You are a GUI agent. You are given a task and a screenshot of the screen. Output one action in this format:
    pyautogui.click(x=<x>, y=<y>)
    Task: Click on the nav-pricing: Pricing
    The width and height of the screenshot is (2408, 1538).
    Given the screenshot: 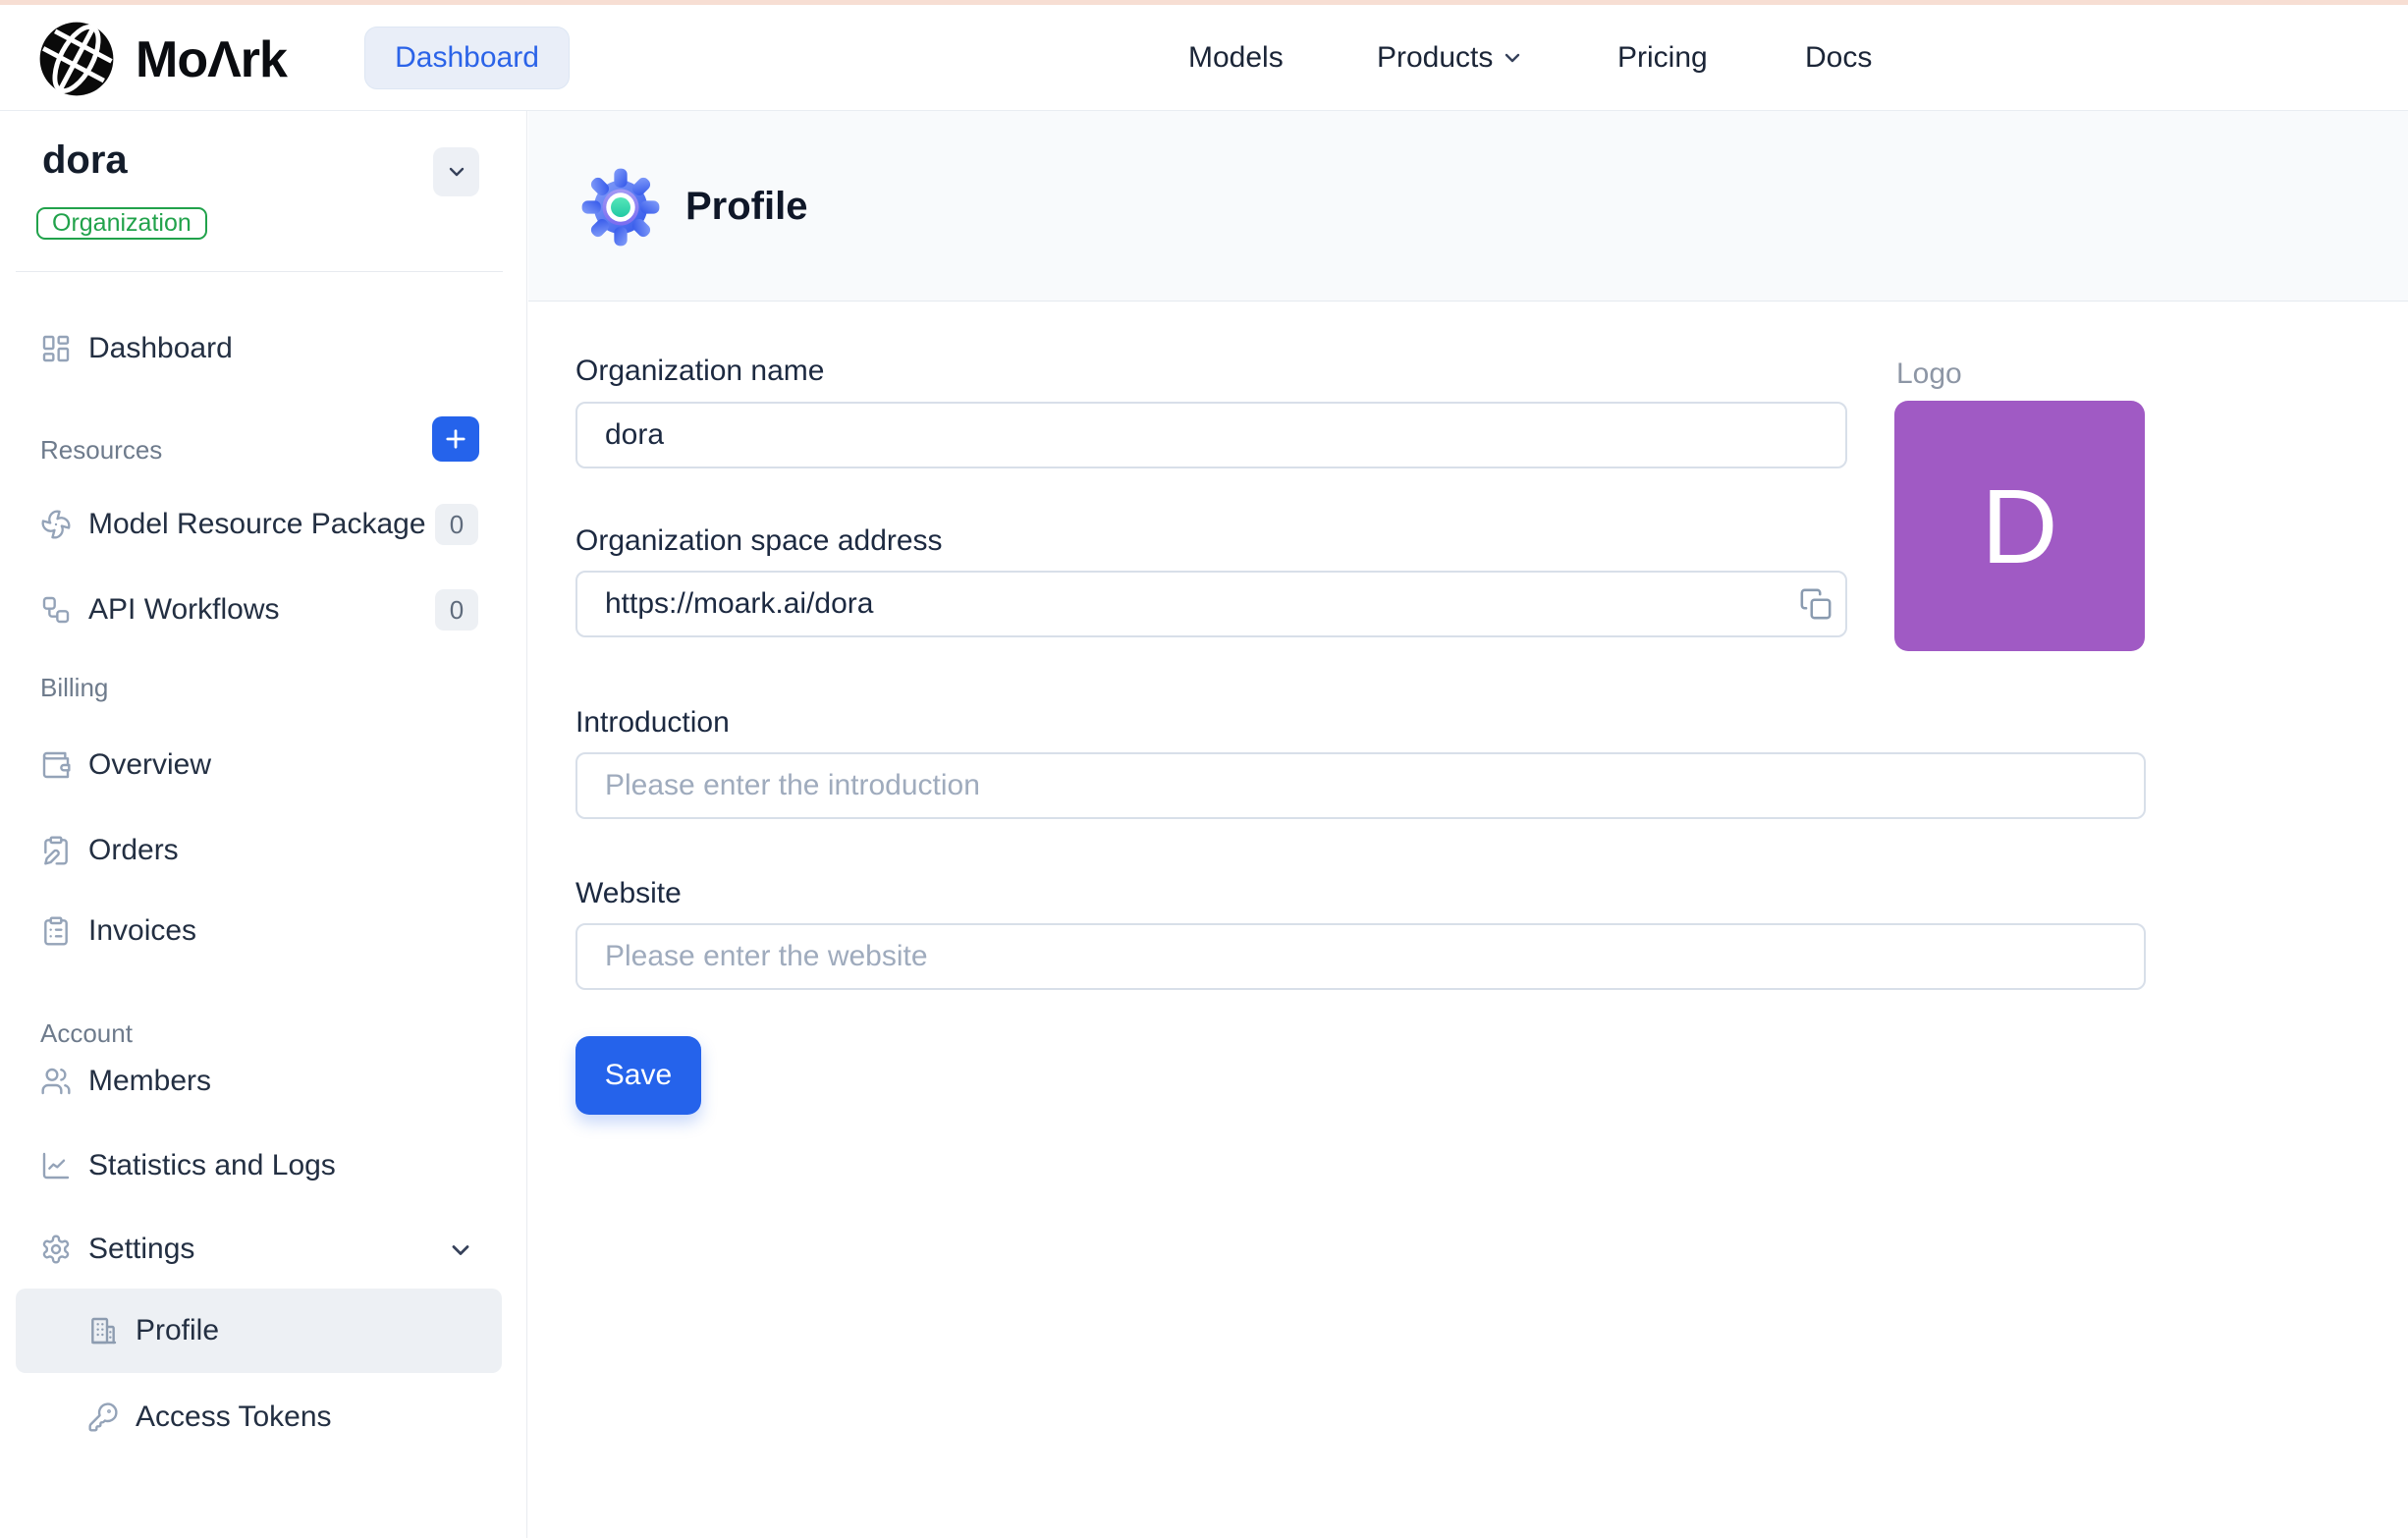 What is the action you would take?
    pyautogui.click(x=1663, y=57)
    